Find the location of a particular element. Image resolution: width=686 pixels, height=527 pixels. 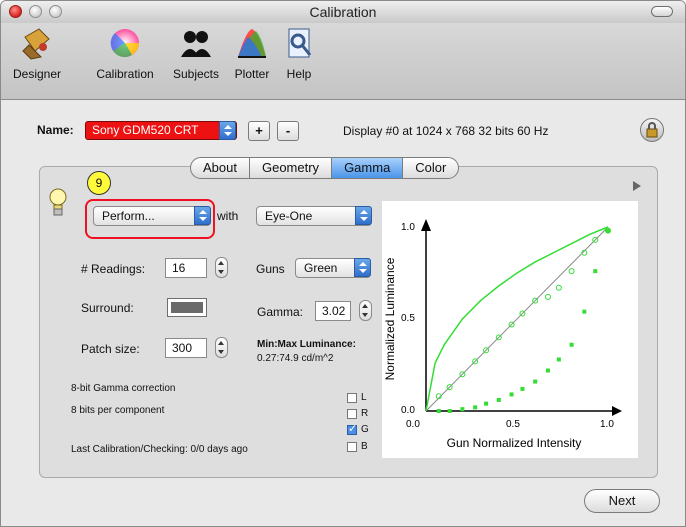

toolbar-subjects: Subjects is located at coordinates (196, 54).